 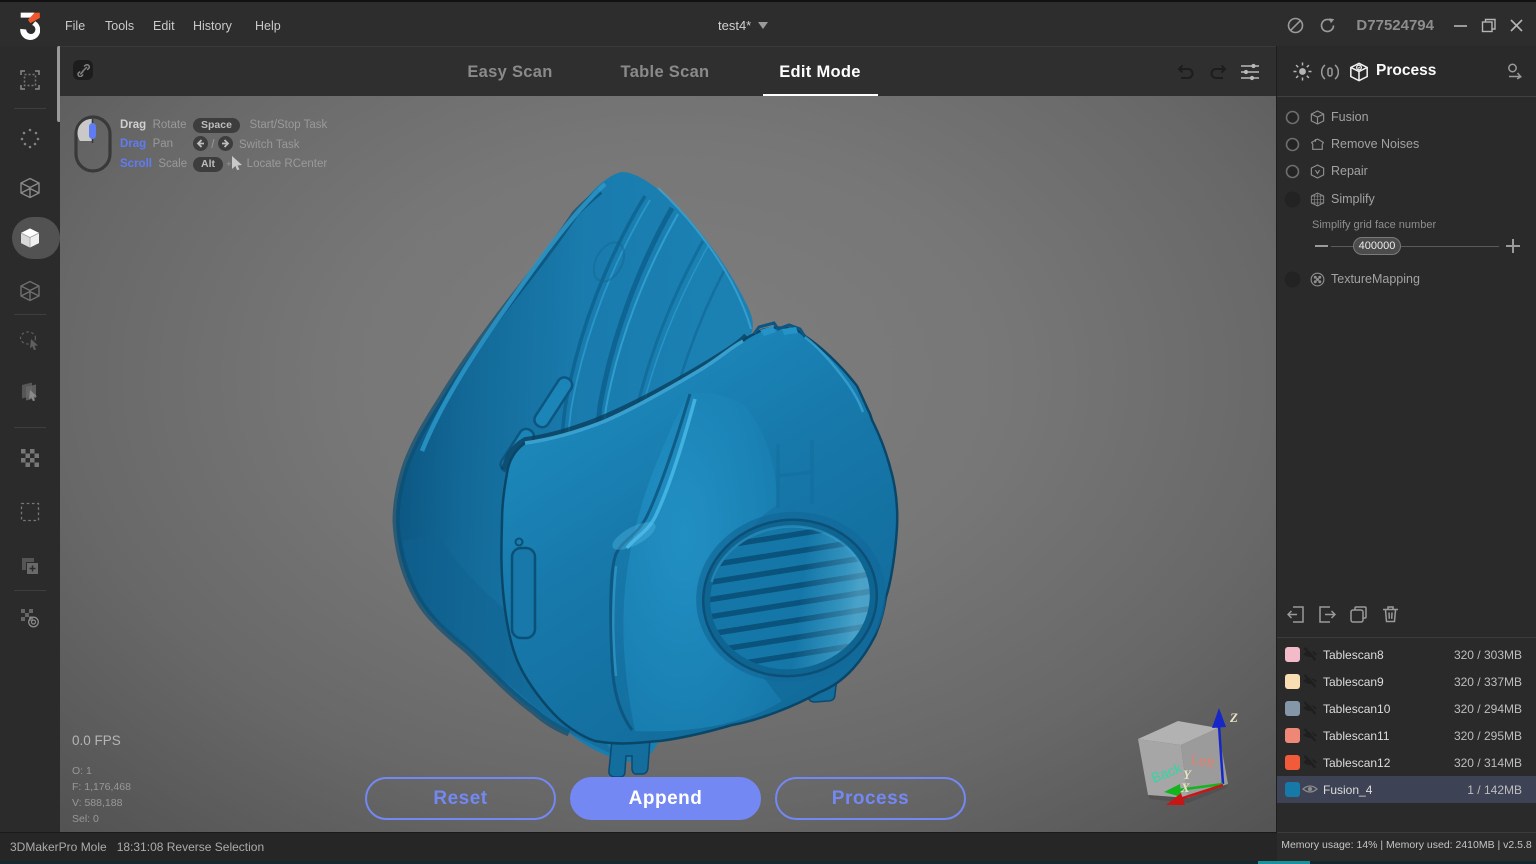 What do you see at coordinates (1233, 717) in the screenshot?
I see `svg-text: Z` at bounding box center [1233, 717].